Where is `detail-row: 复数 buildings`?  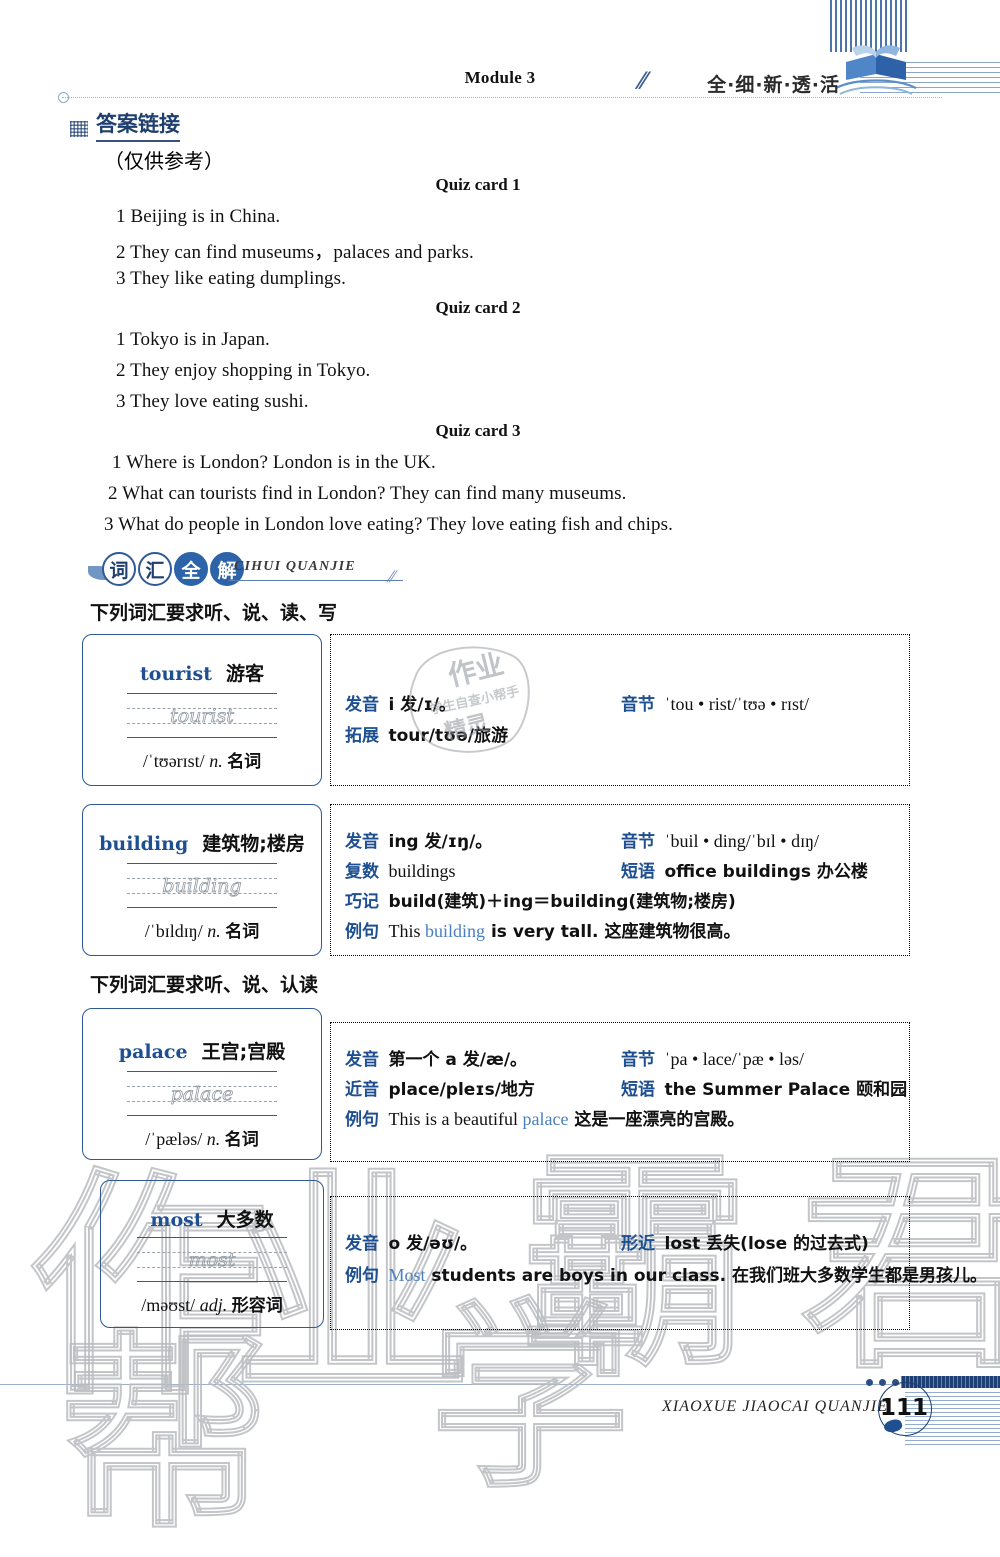 detail-row: 复数 buildings is located at coordinates (400, 869).